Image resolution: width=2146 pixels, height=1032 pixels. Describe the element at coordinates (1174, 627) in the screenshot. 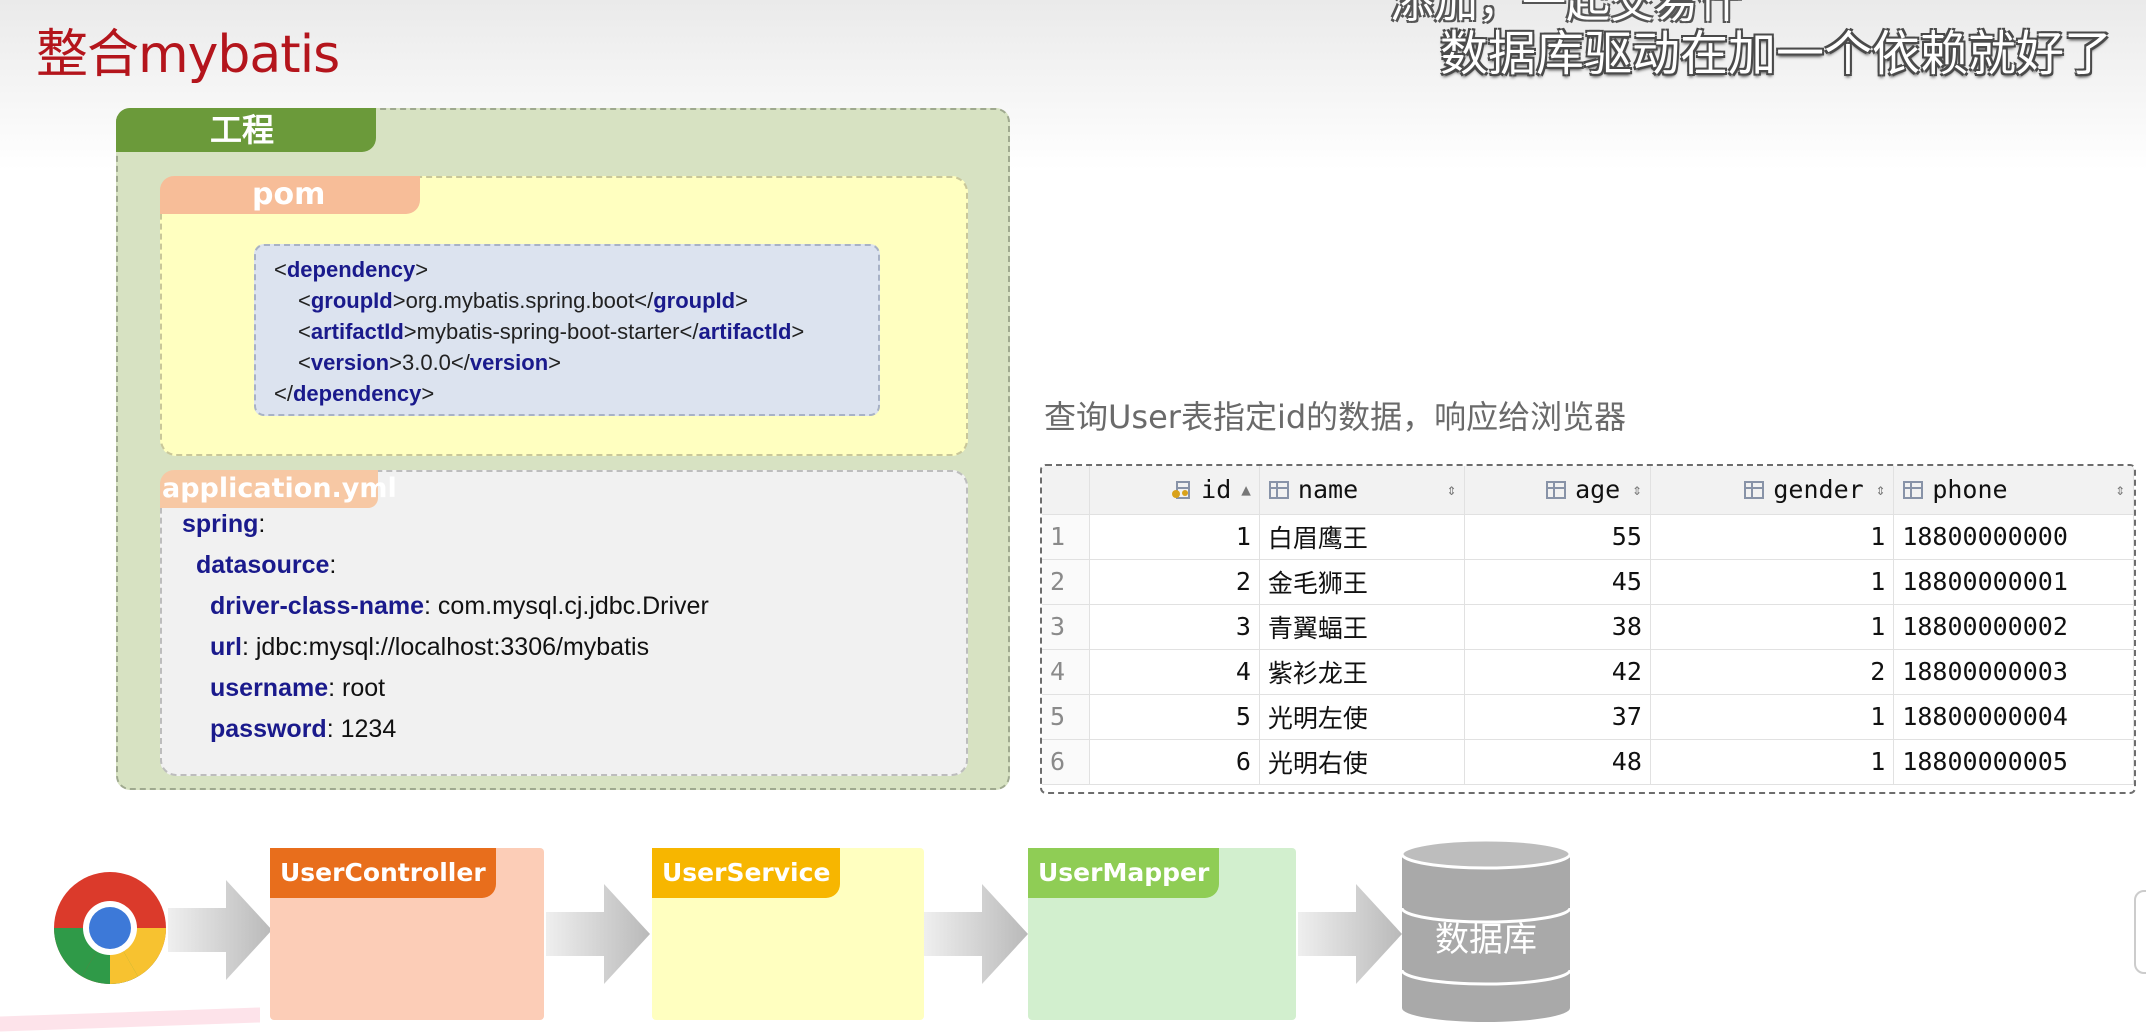

I see `cell-id: 3` at that location.